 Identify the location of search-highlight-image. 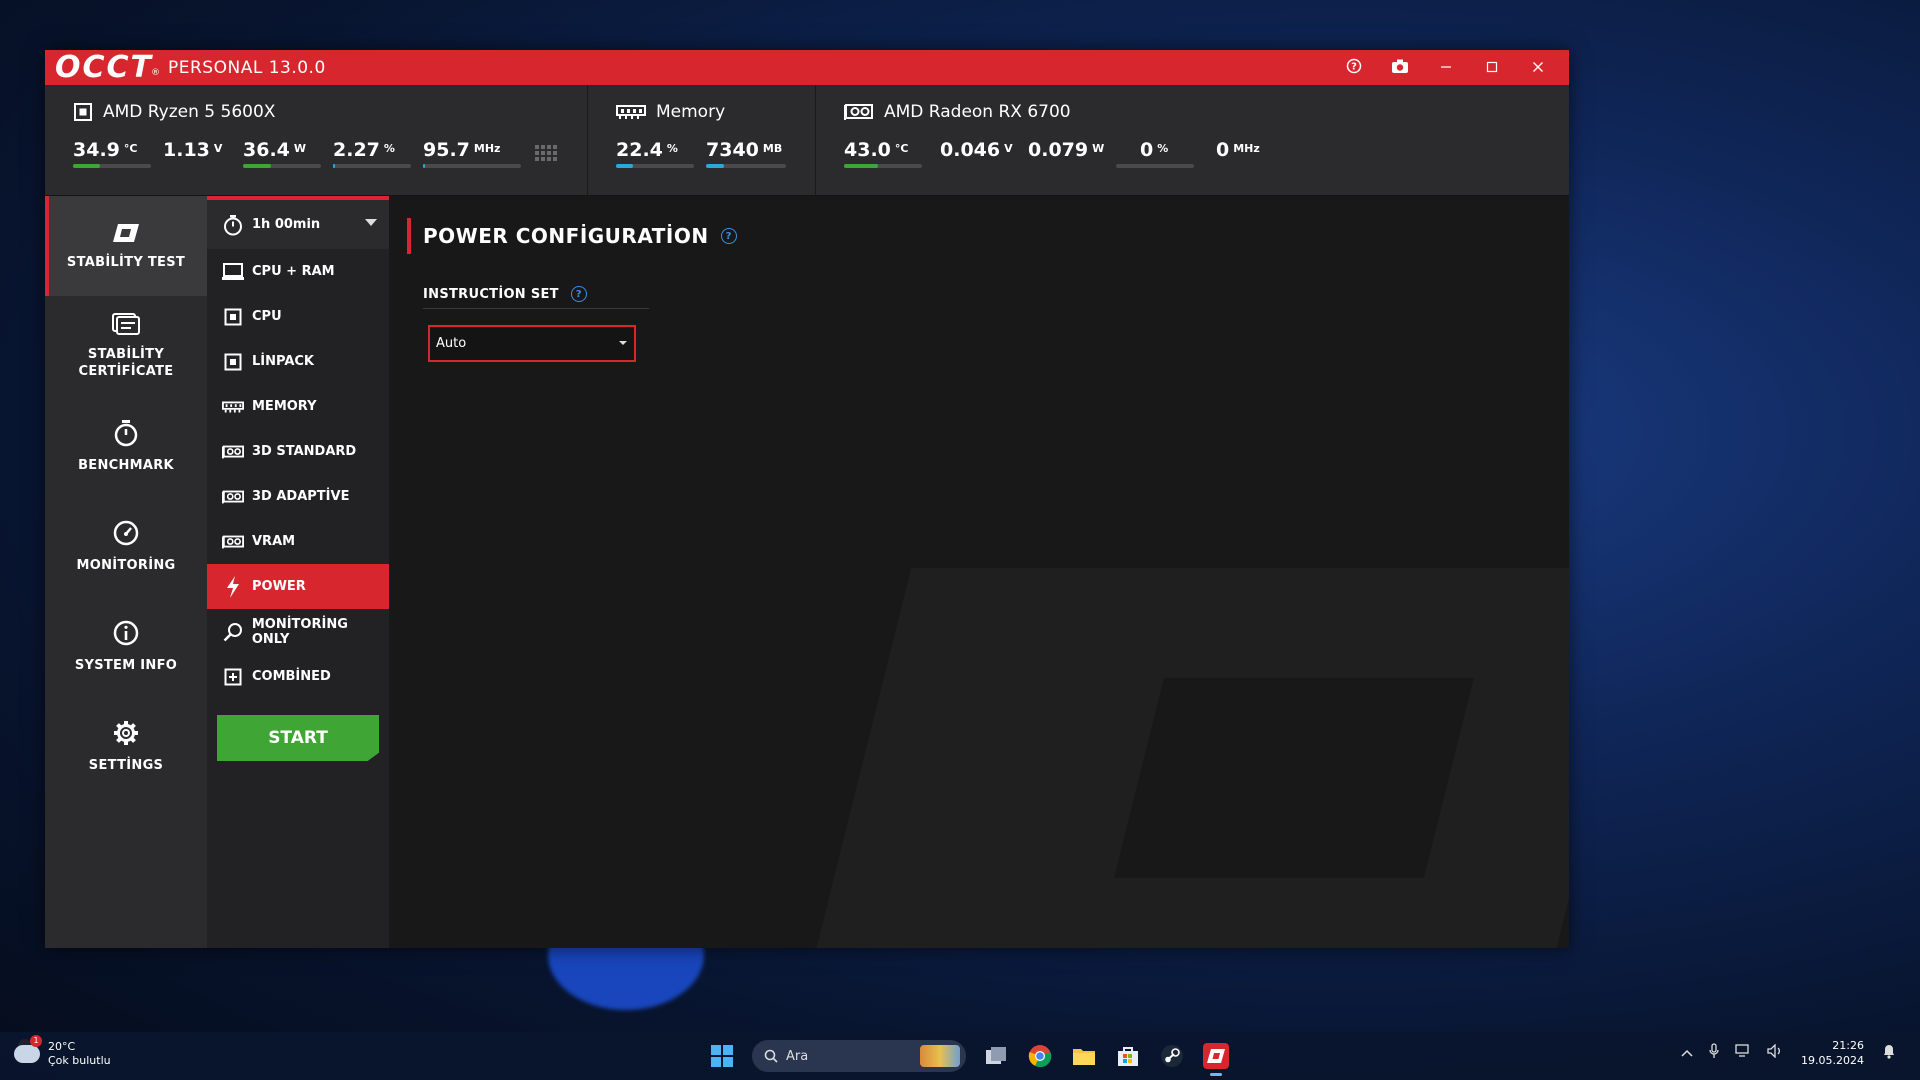
(940, 1056).